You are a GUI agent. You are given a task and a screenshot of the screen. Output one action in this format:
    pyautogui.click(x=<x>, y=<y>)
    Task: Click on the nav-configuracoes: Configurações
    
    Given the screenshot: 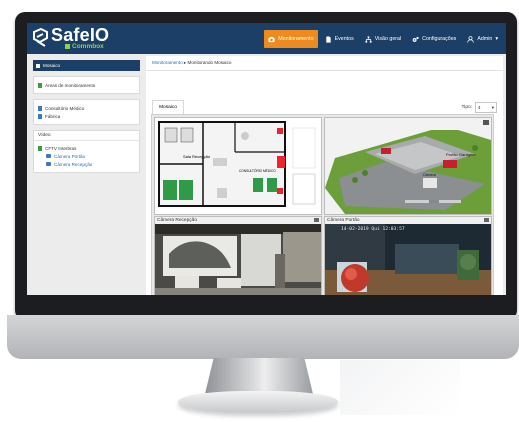 What is the action you would take?
    pyautogui.click(x=434, y=39)
    